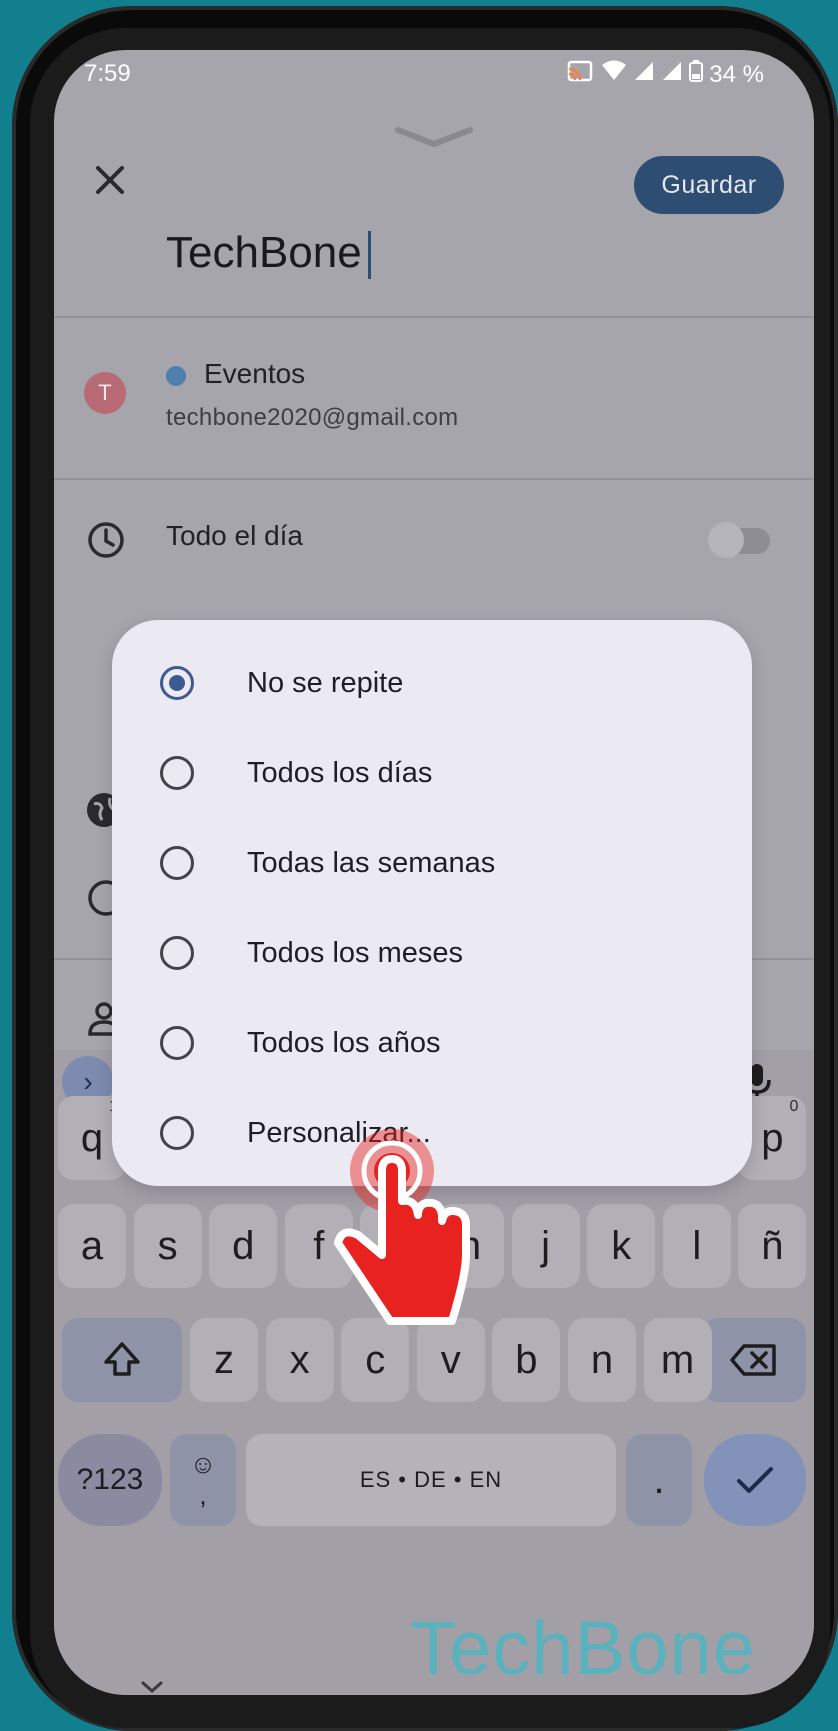 The image size is (838, 1731). Describe the element at coordinates (110, 182) in the screenshot. I see `close-icon` at that location.